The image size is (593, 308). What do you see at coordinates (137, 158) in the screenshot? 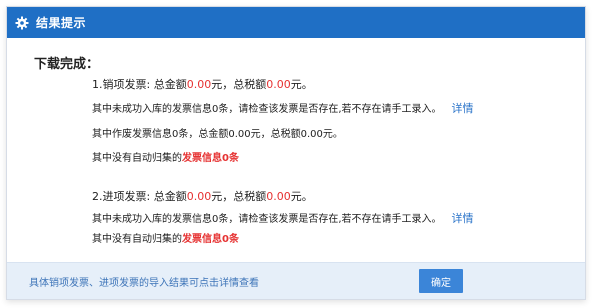
I see `sales-no-auto-prefix: 其中没有自动归集的` at bounding box center [137, 158].